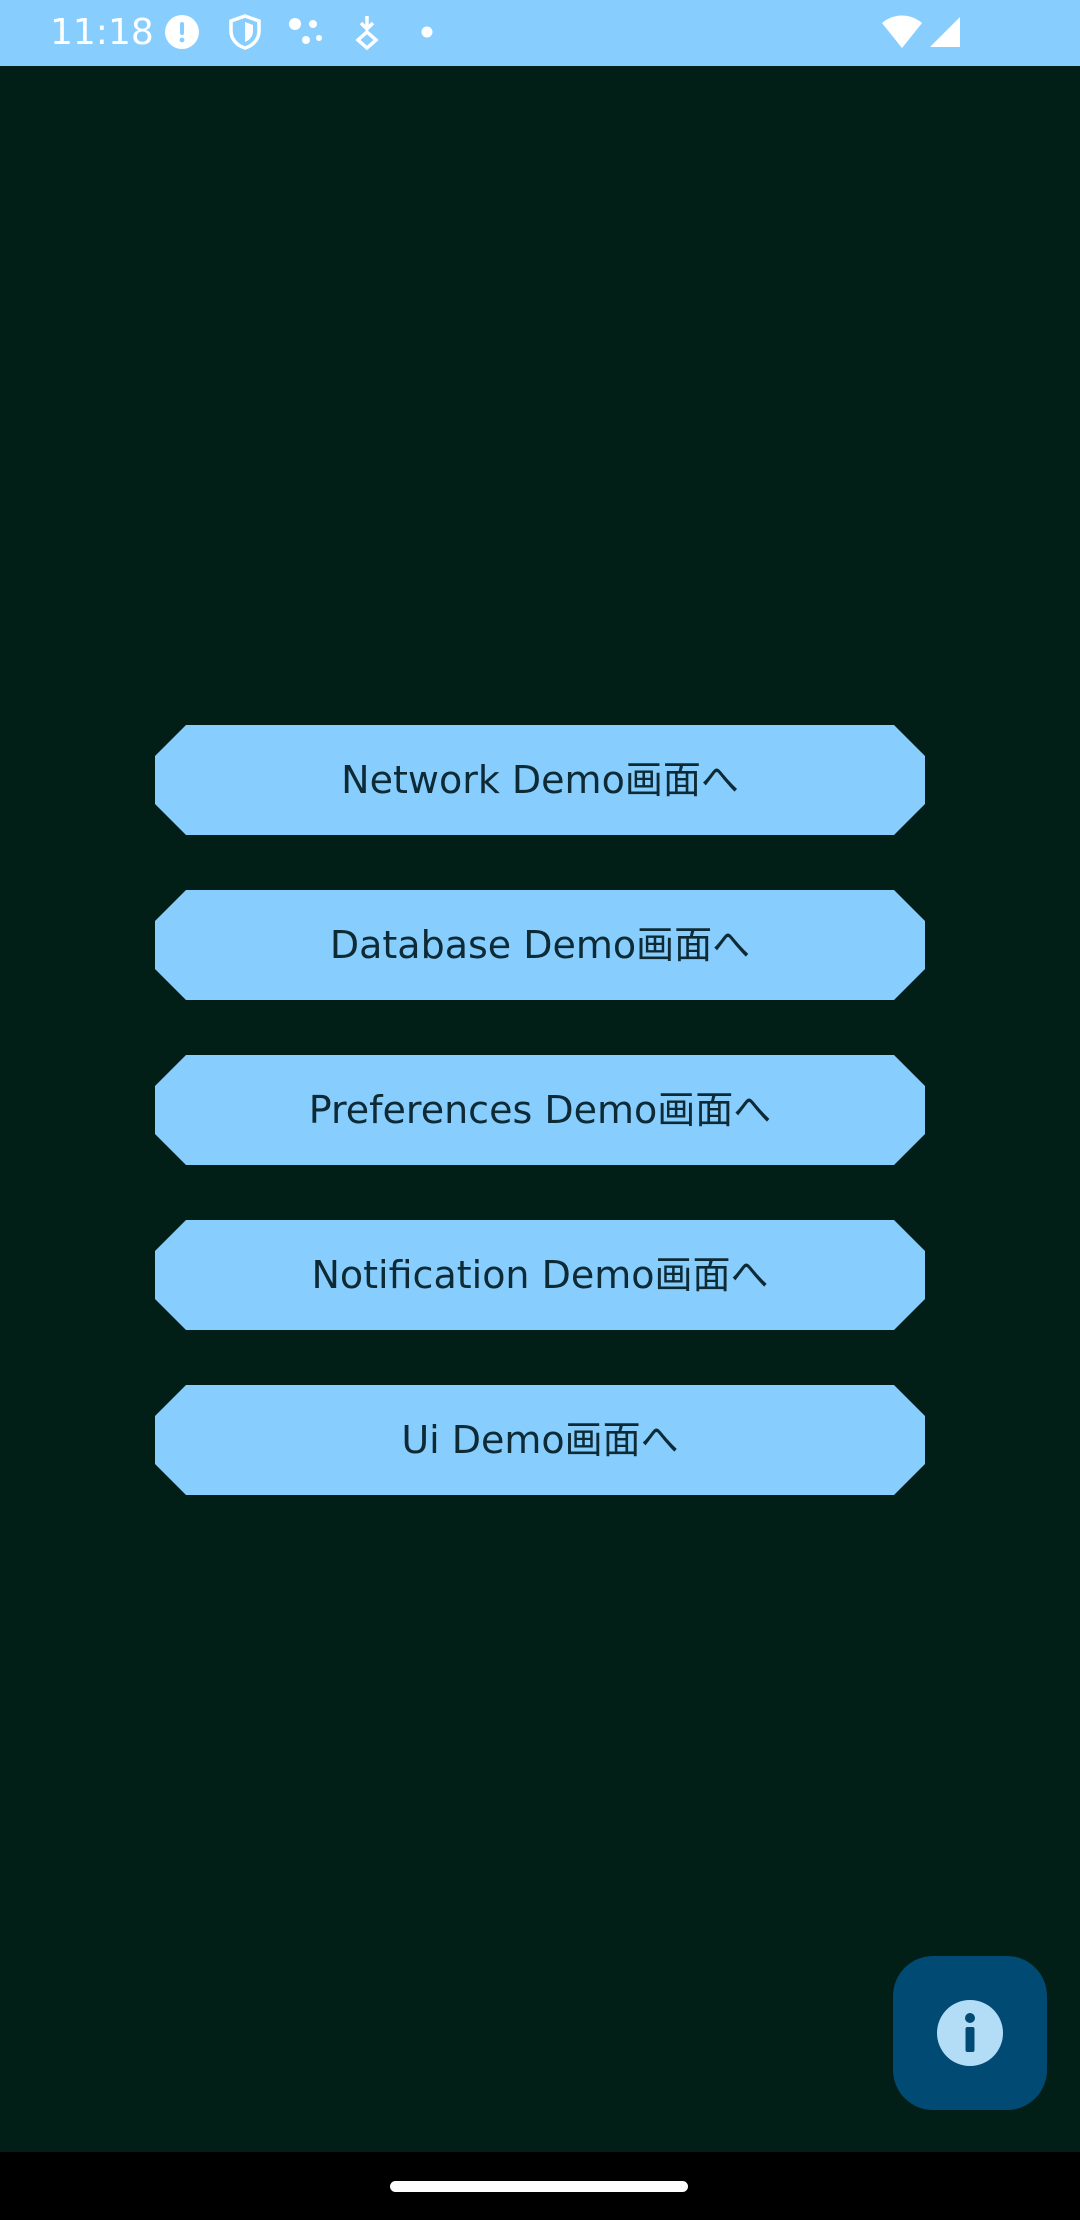 Image resolution: width=1080 pixels, height=2220 pixels. What do you see at coordinates (540, 33) in the screenshot?
I see `status-bar: 11:18` at bounding box center [540, 33].